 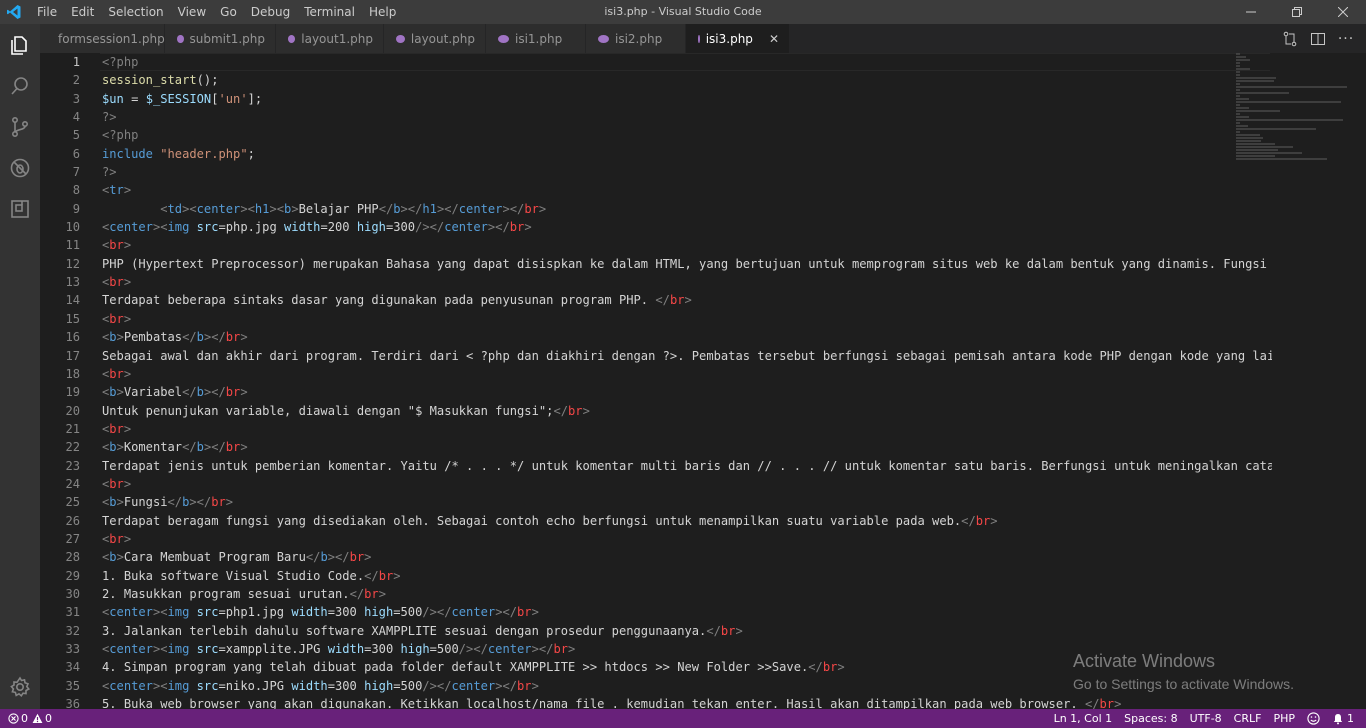 I want to click on indentation: Spaces: 8, so click(x=1150, y=718).